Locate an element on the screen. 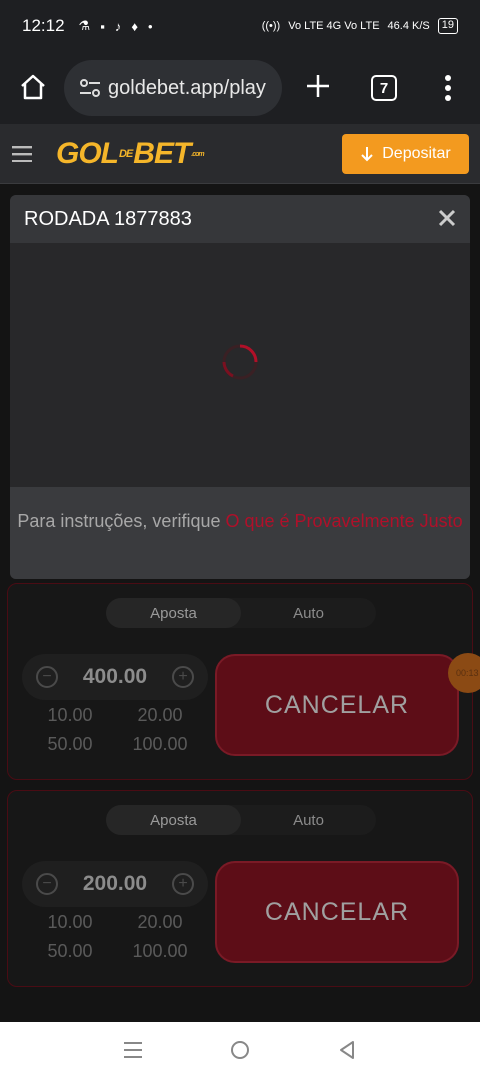 The height and width of the screenshot is (1078, 480). url-field: goldebet.app/play is located at coordinates (173, 88).